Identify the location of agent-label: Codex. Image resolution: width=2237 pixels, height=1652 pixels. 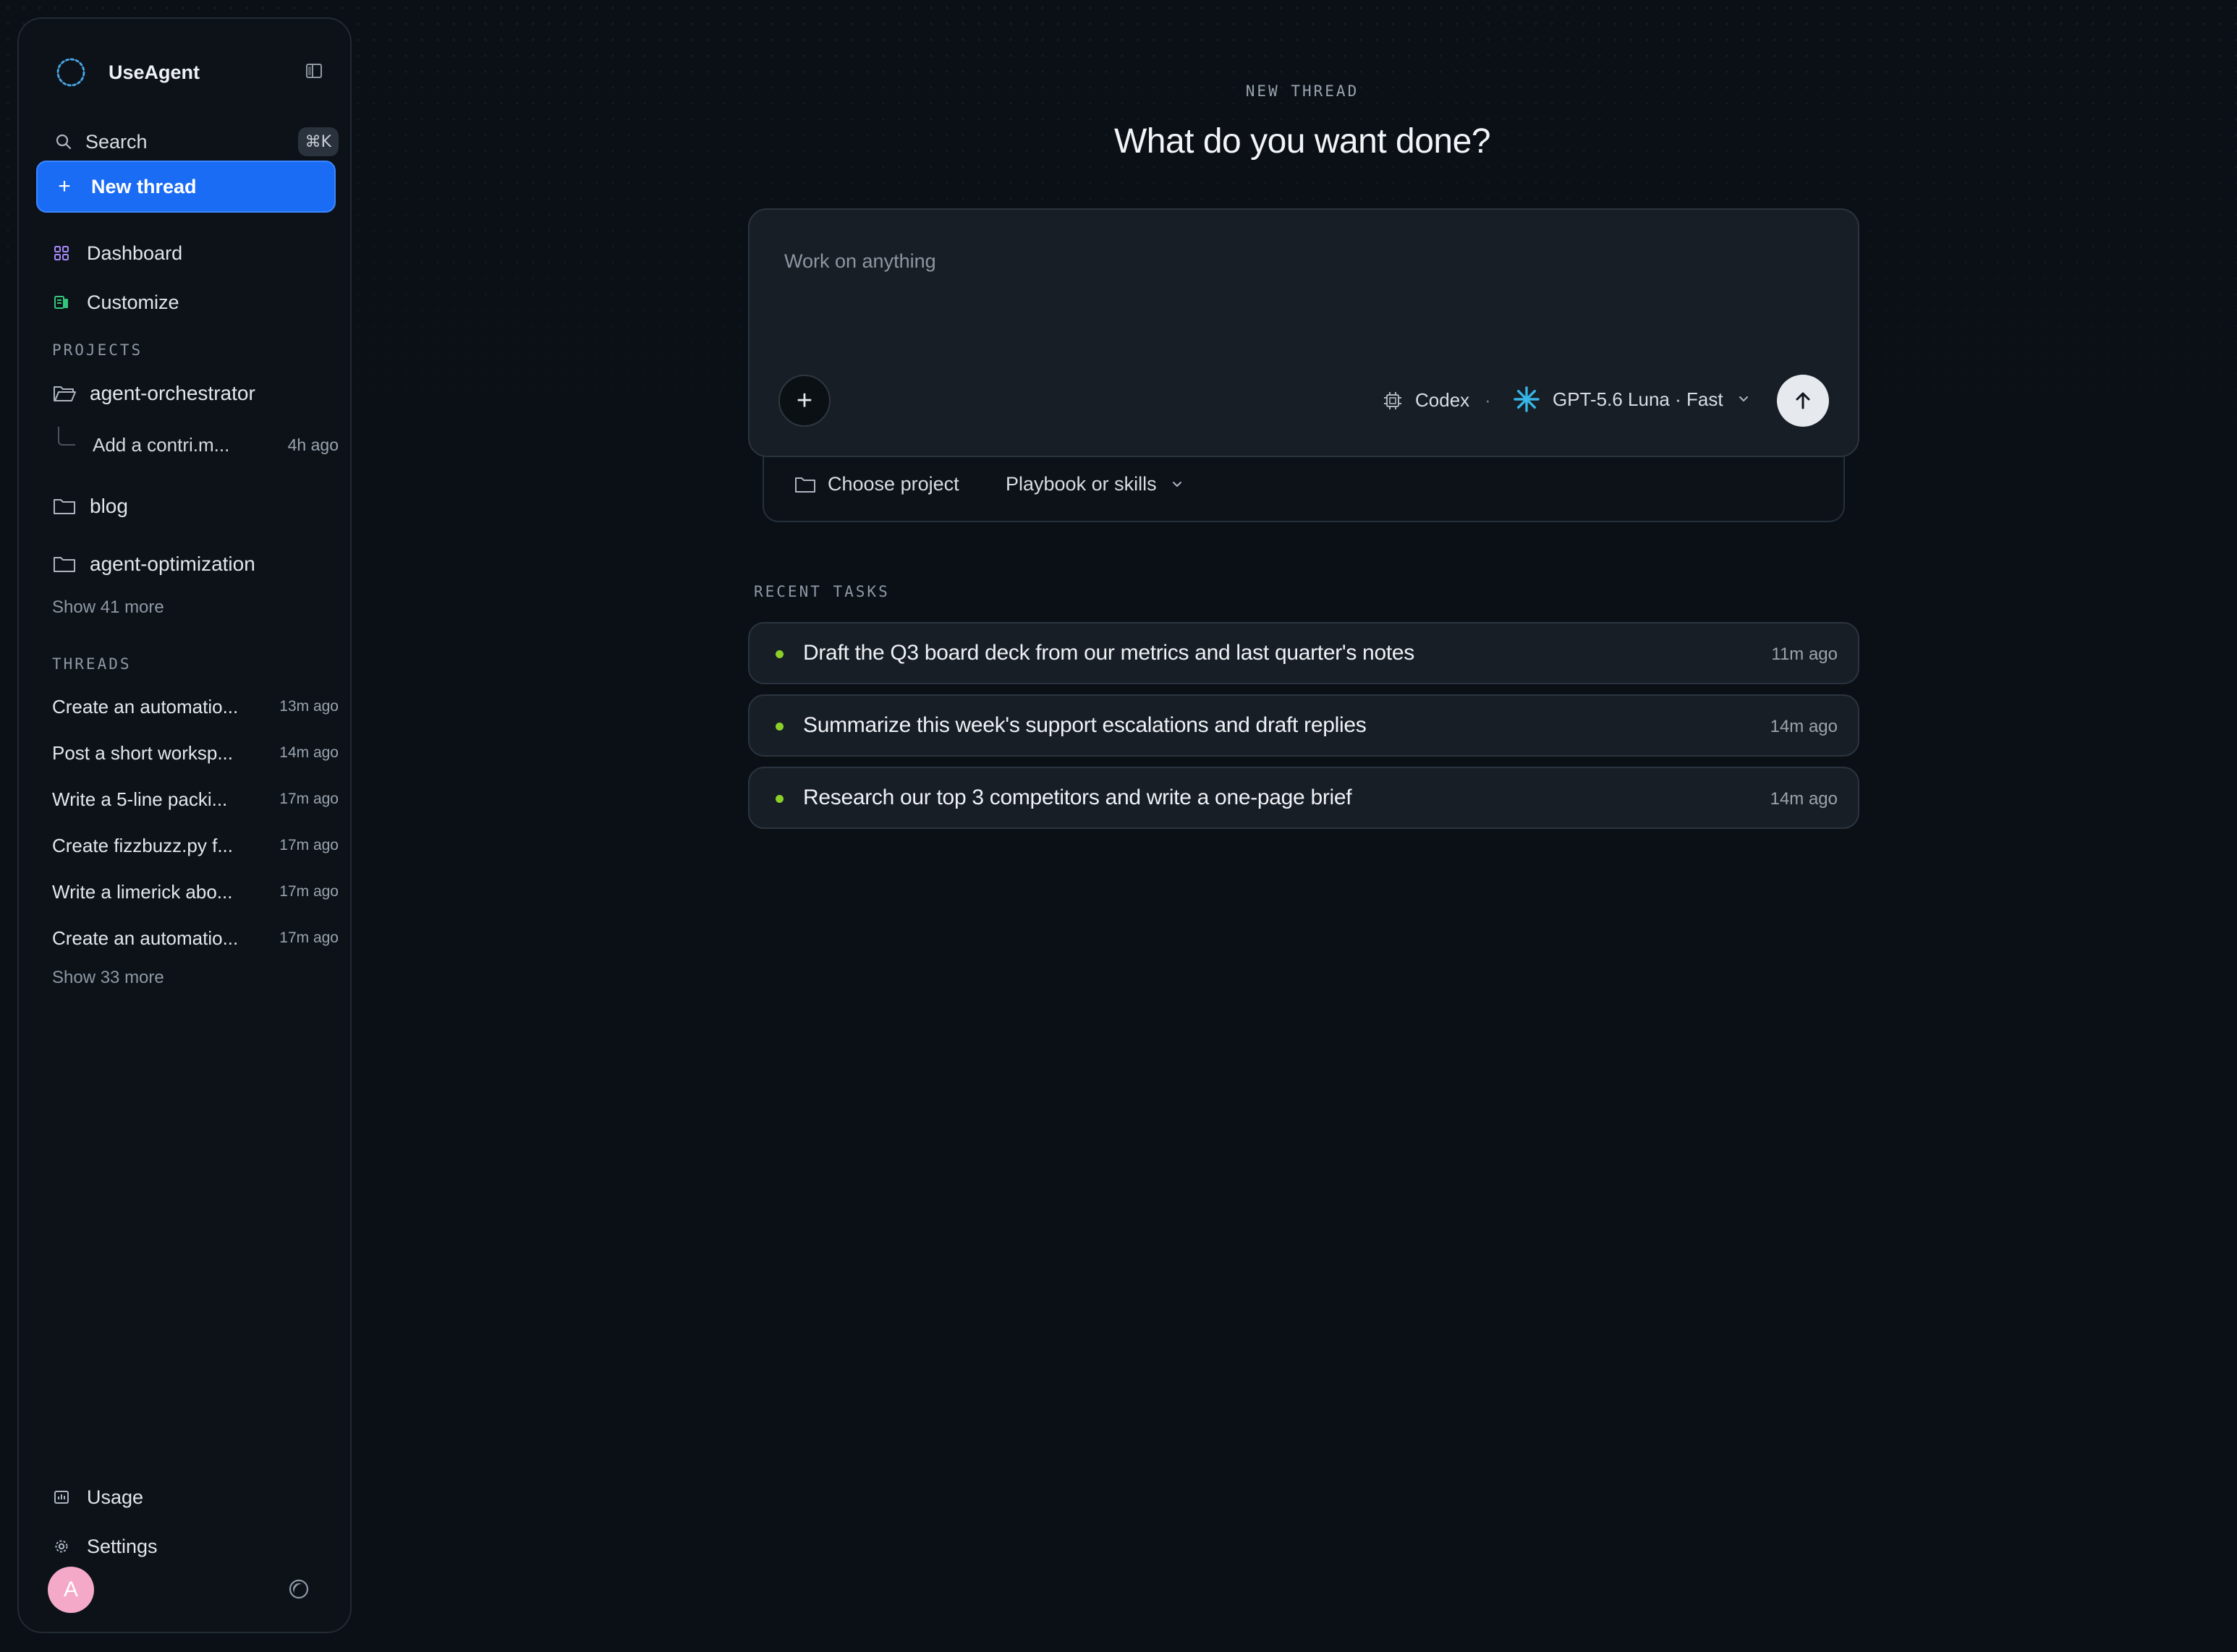
(1442, 400).